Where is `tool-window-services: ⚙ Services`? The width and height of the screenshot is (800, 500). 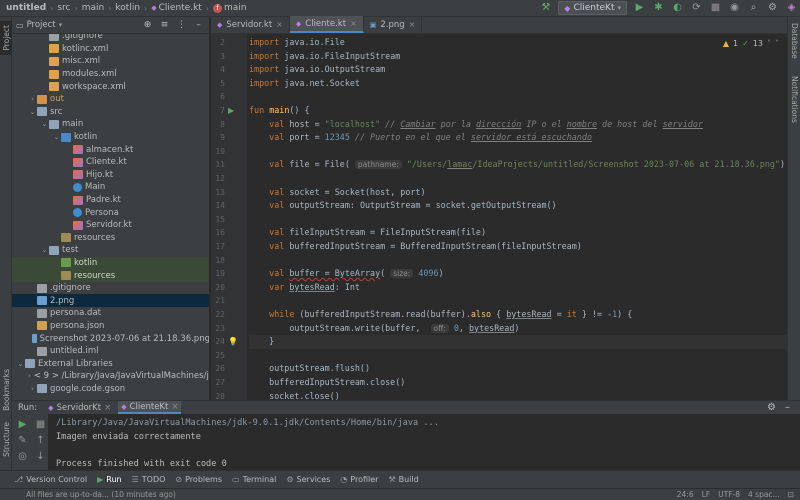 tool-window-services: ⚙ Services is located at coordinates (308, 479).